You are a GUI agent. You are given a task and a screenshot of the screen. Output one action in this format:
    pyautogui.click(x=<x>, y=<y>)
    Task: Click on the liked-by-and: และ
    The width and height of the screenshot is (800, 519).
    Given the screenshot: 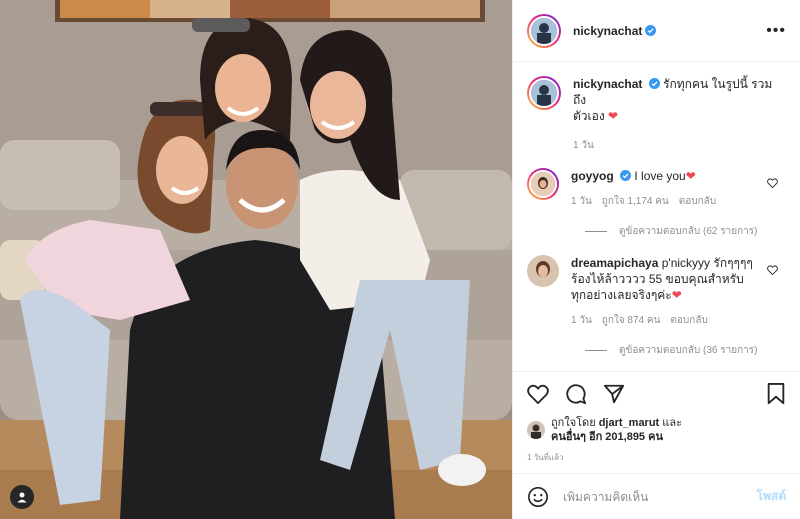 What is the action you would take?
    pyautogui.click(x=672, y=423)
    